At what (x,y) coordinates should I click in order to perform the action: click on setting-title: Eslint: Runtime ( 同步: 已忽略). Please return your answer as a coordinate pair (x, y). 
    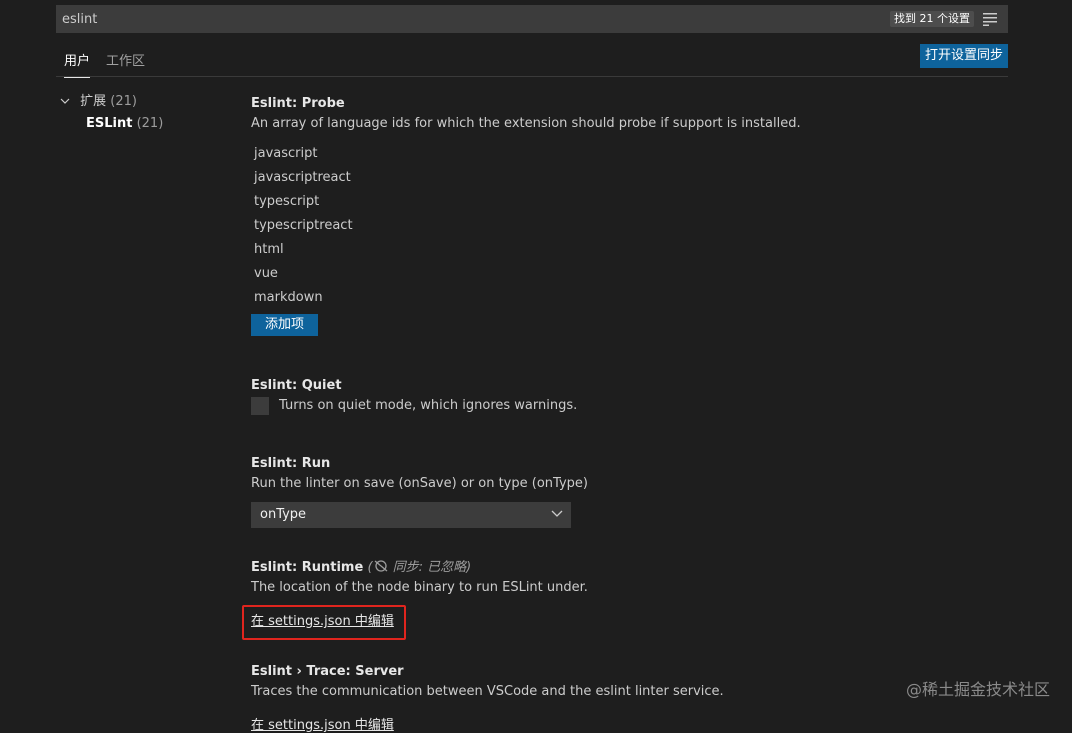
    Looking at the image, I should click on (419, 568).